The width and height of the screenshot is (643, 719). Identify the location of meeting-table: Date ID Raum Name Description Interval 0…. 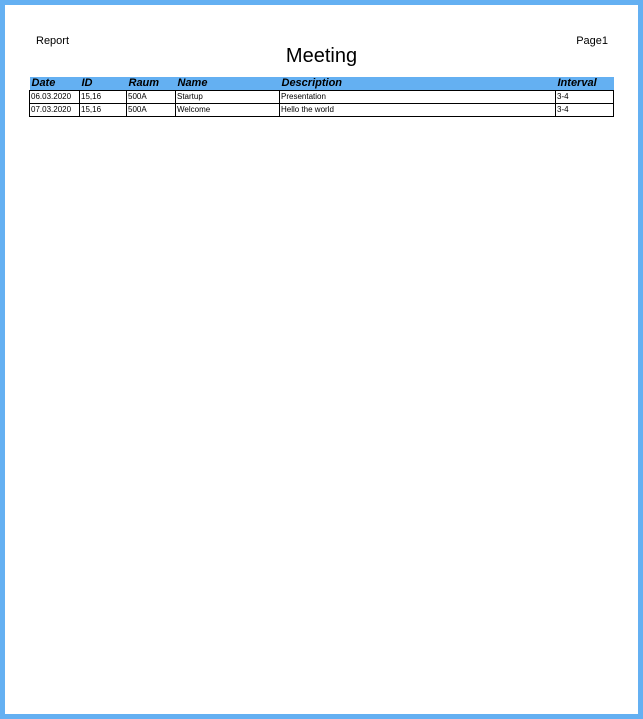
(321, 97).